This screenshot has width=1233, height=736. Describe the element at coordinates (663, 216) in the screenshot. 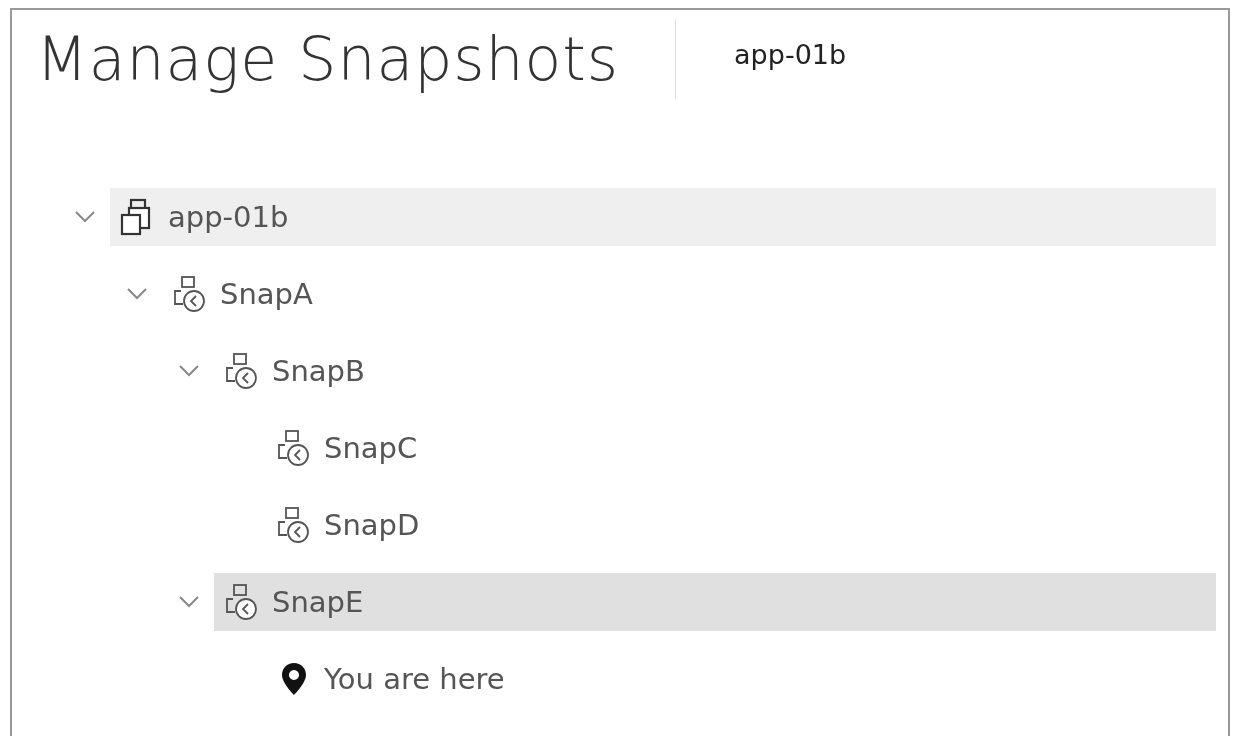

I see `tree-row: app-01b` at that location.